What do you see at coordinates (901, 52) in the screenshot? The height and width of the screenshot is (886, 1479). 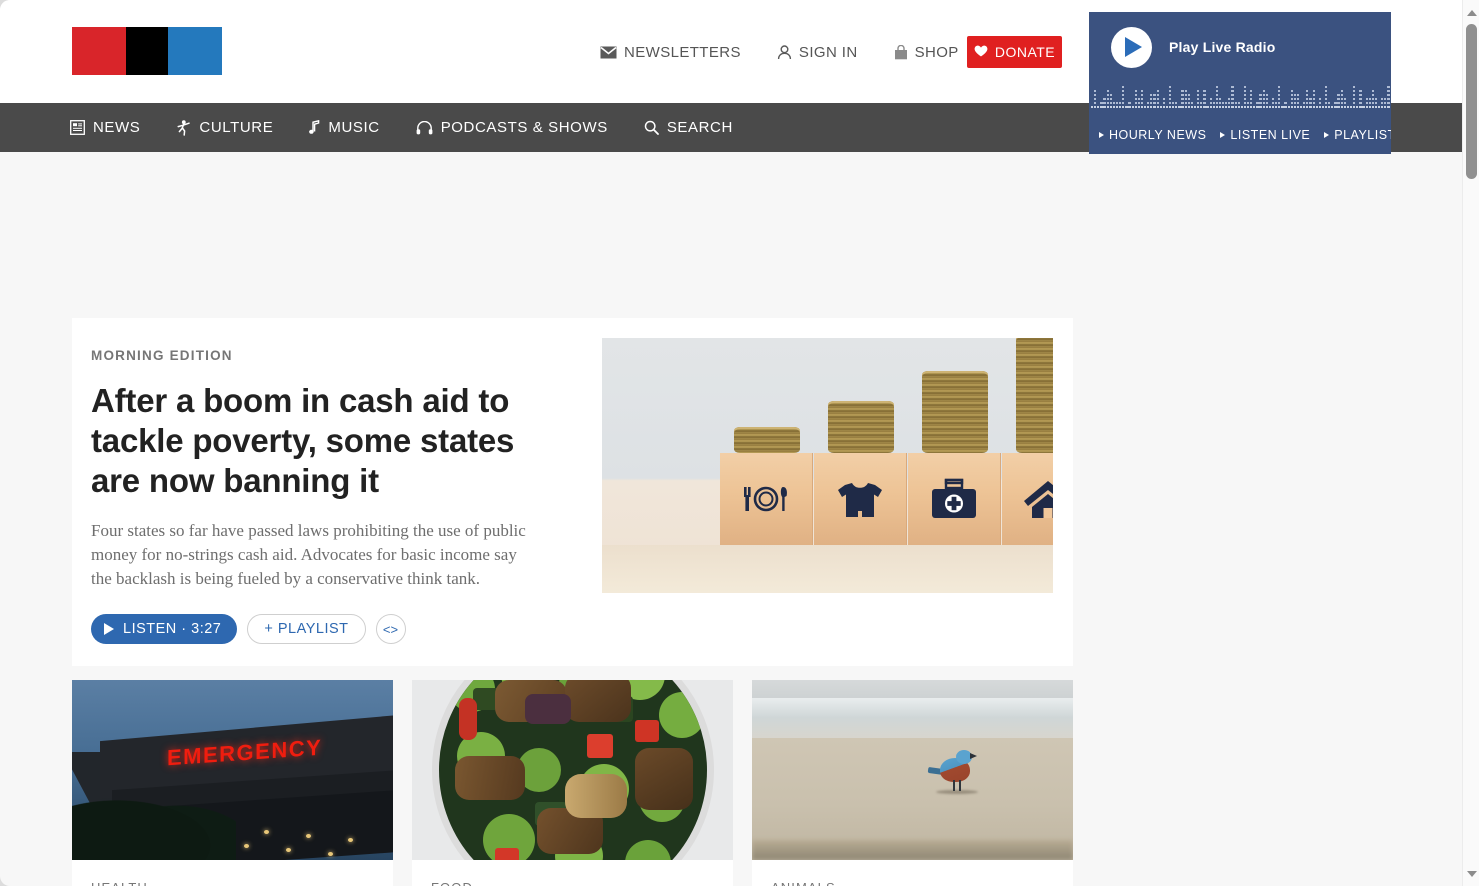 I see `shopping-bag-icon` at bounding box center [901, 52].